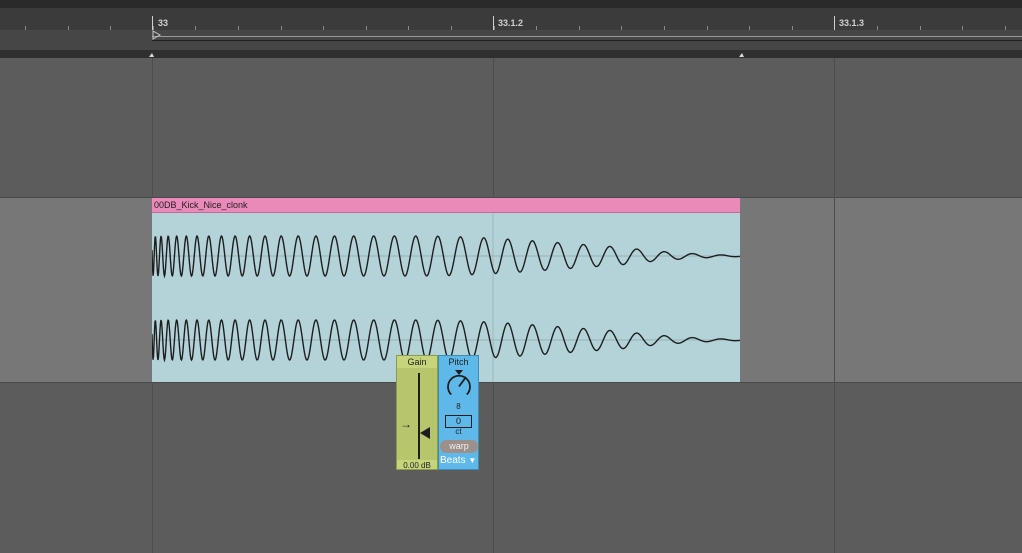  I want to click on ruler-bar-label-33: 33, so click(163, 23).